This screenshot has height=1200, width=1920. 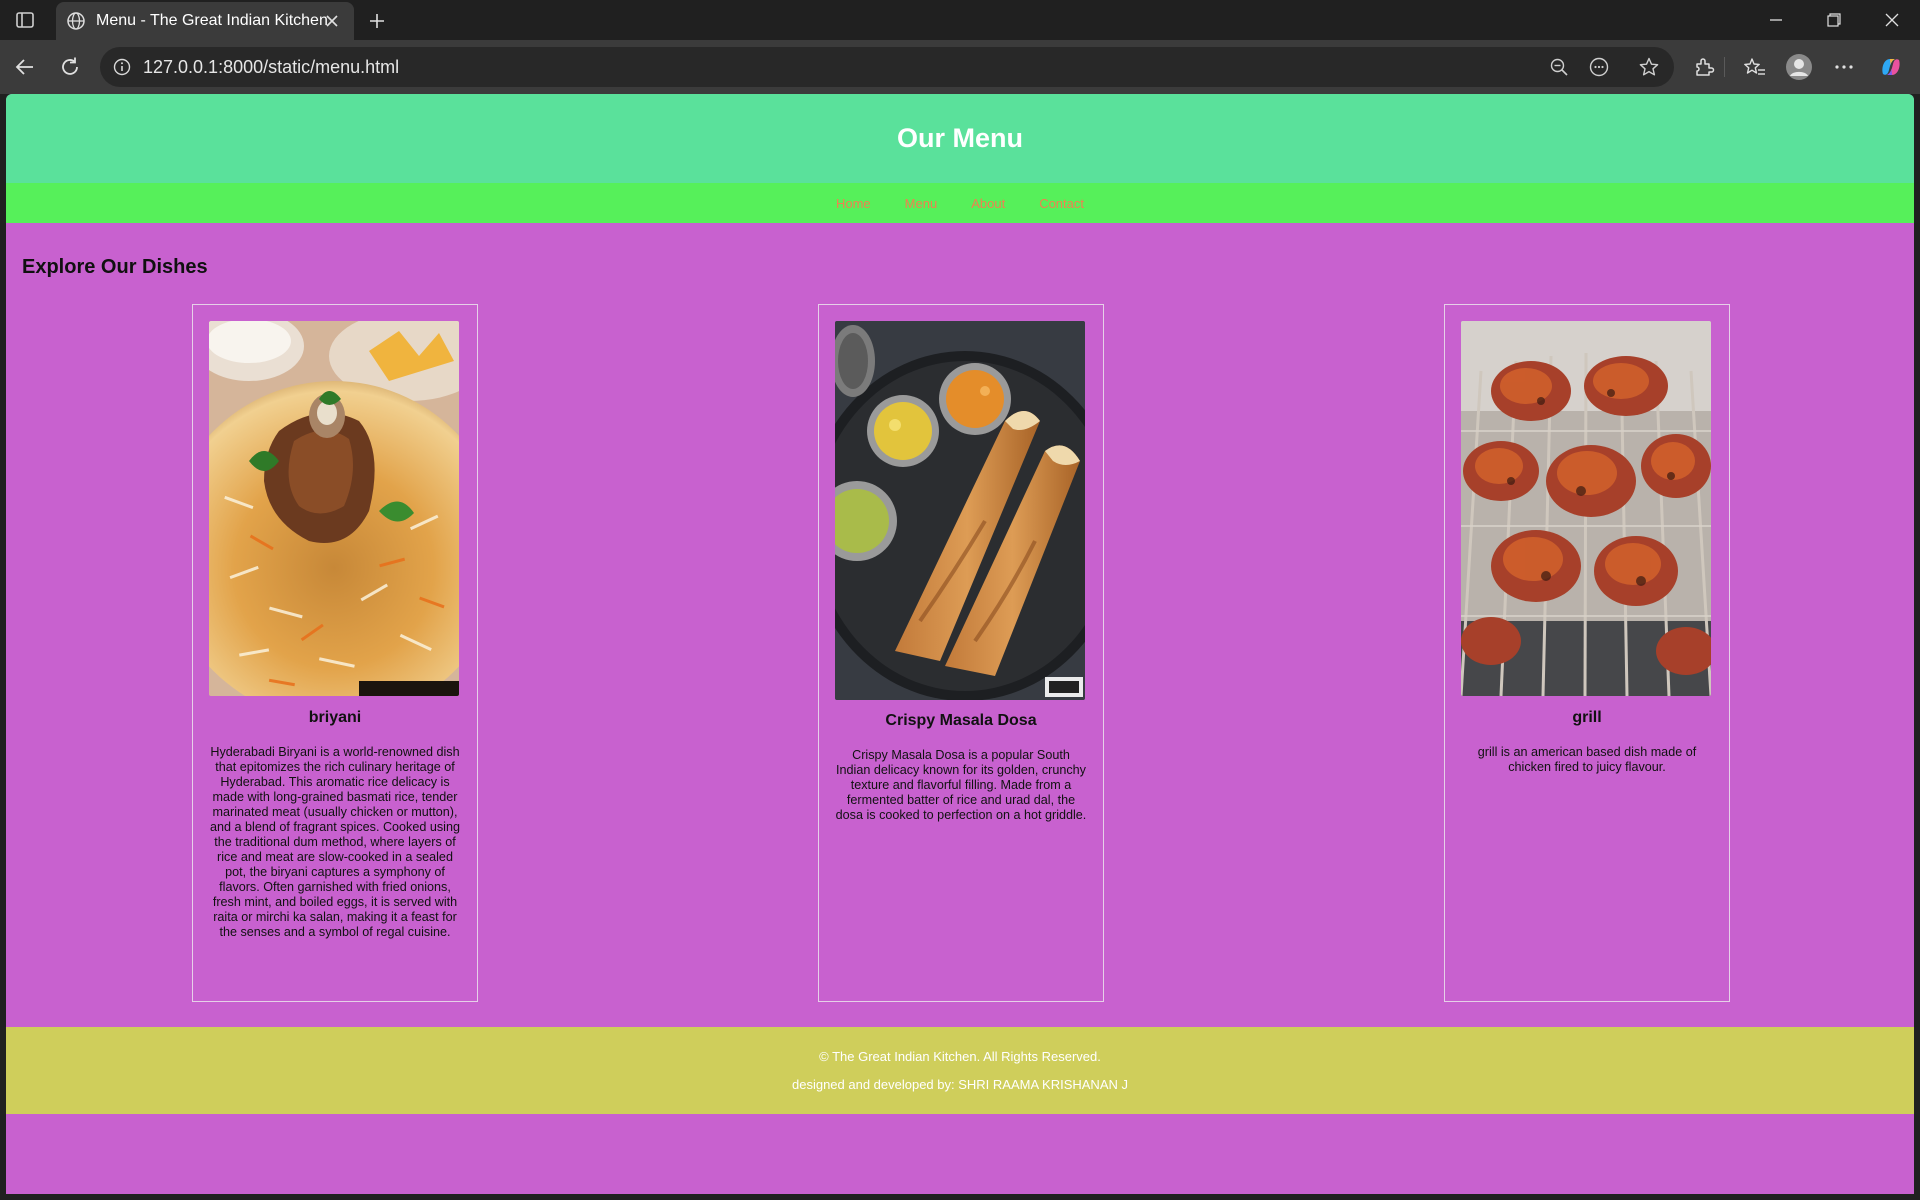 What do you see at coordinates (1649, 67) in the screenshot?
I see `star-icon` at bounding box center [1649, 67].